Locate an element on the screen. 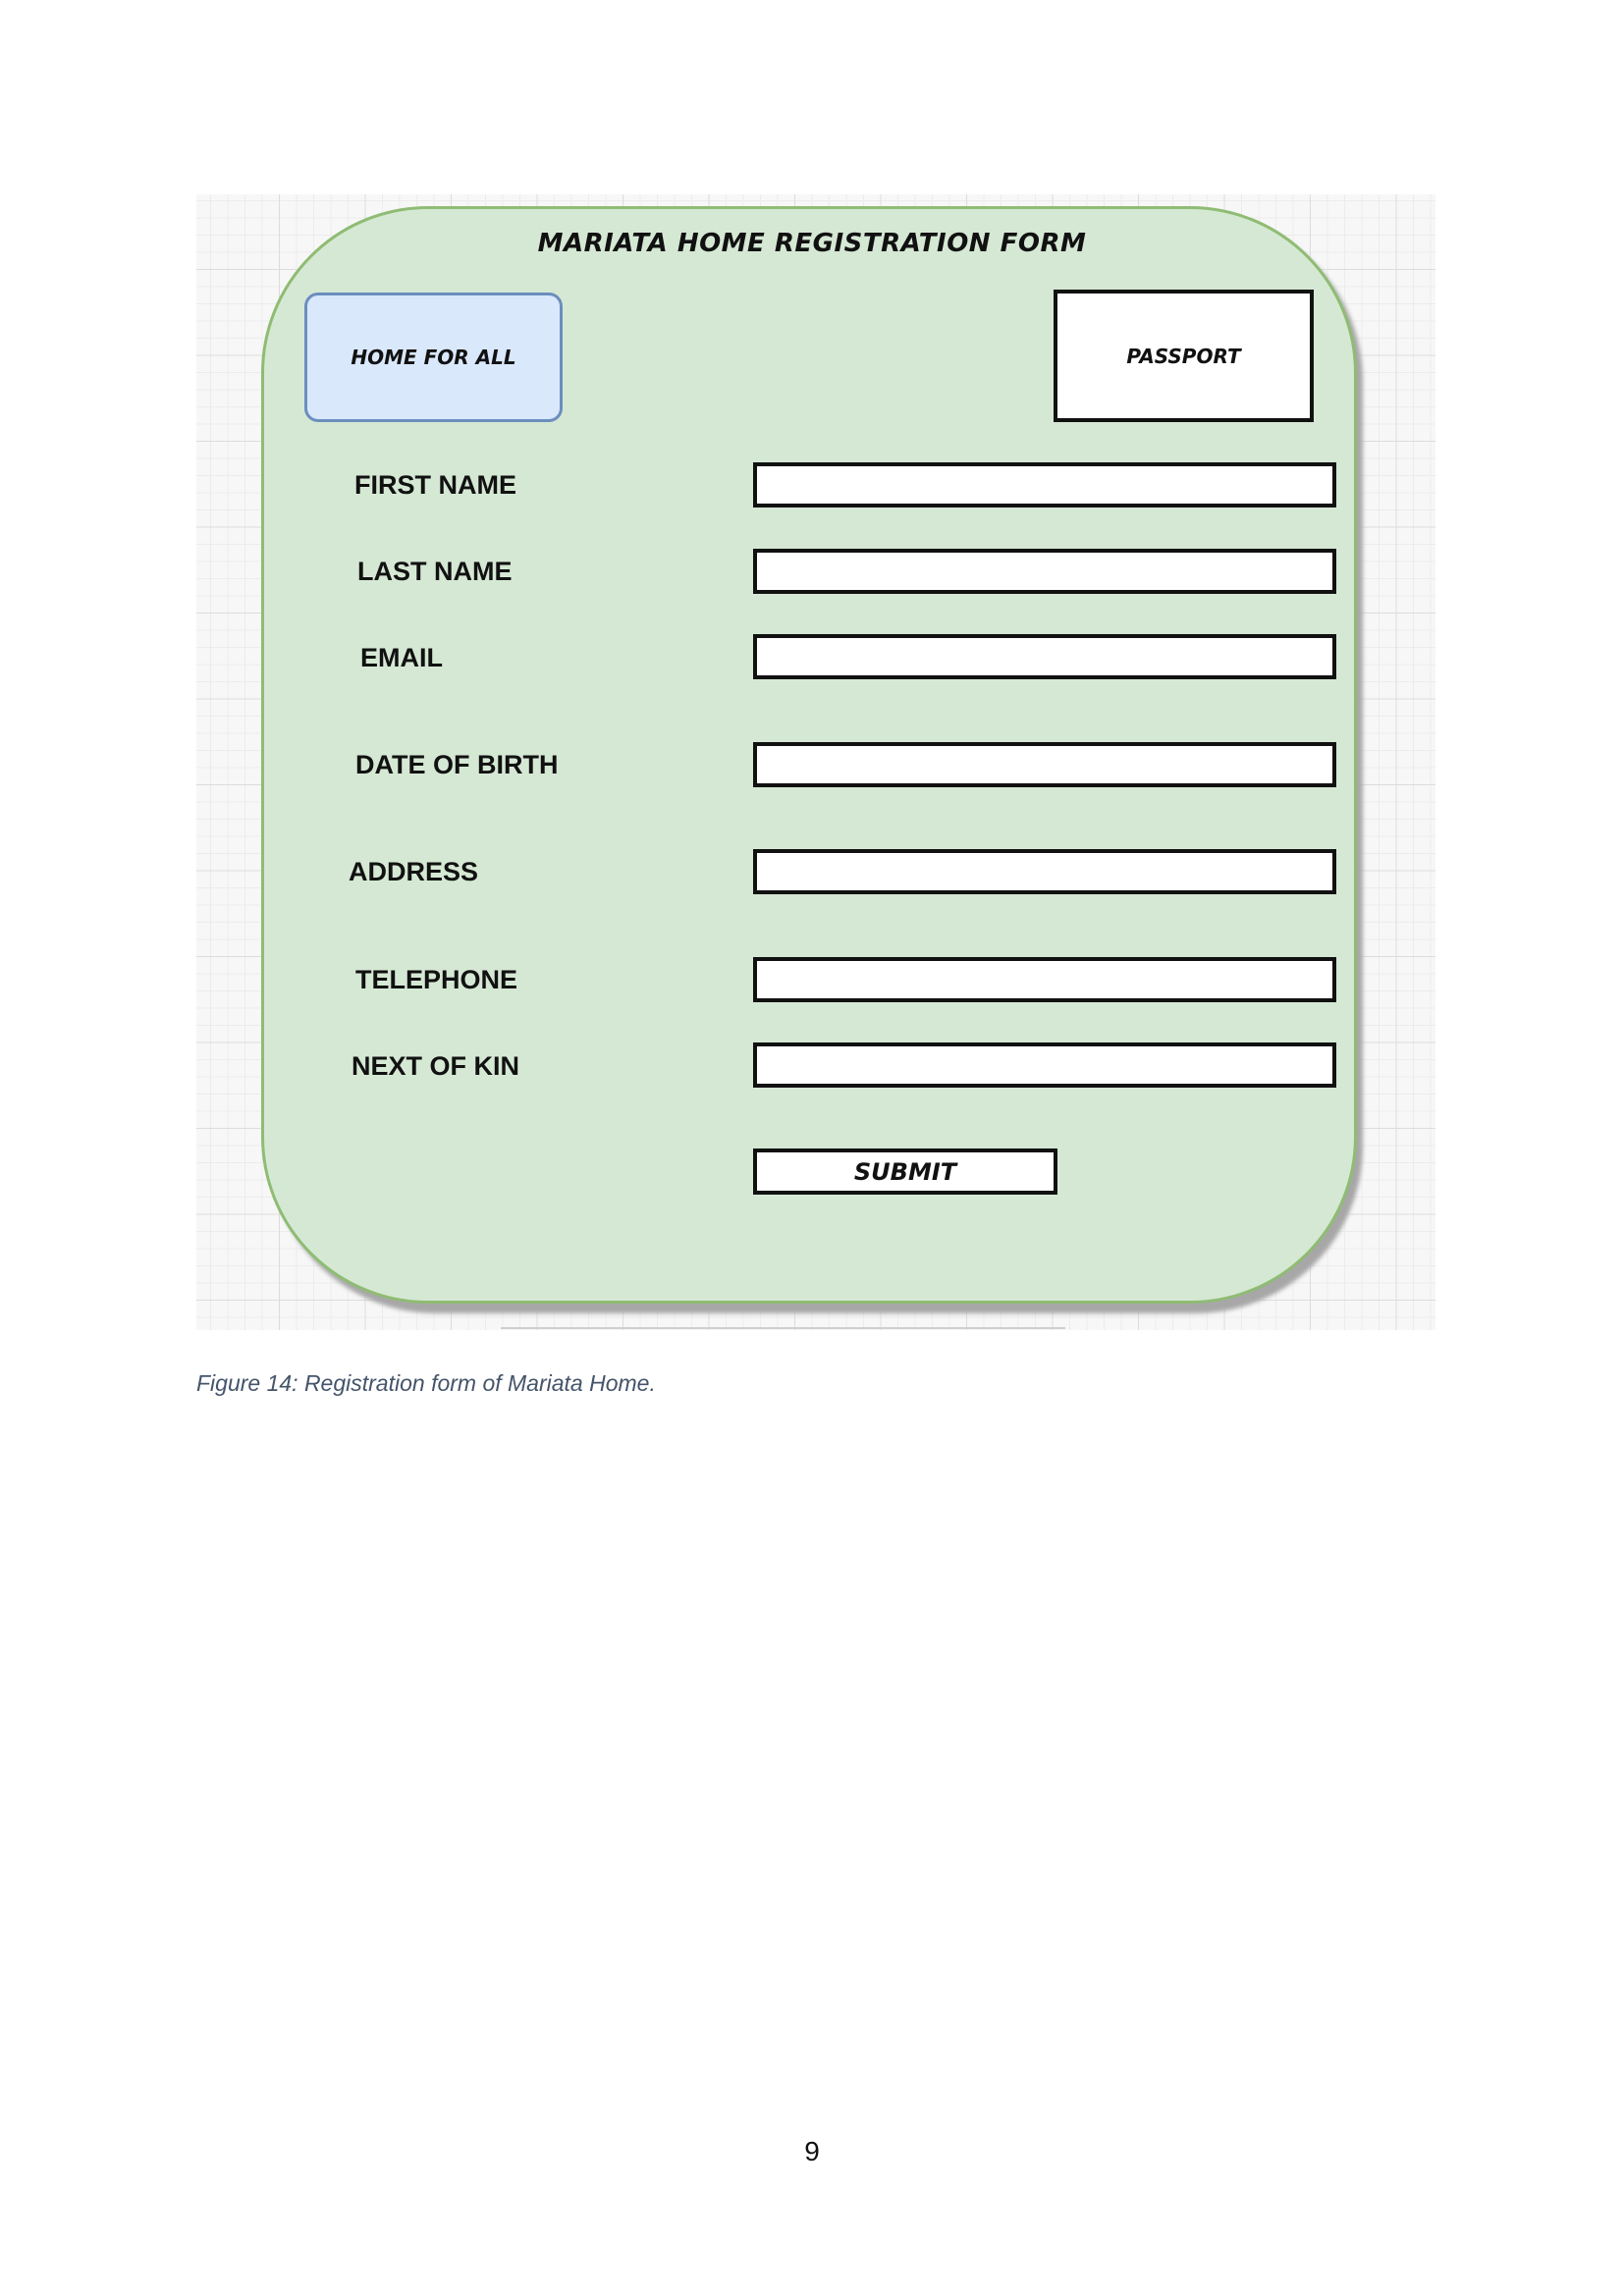  address-input is located at coordinates (1044, 871).